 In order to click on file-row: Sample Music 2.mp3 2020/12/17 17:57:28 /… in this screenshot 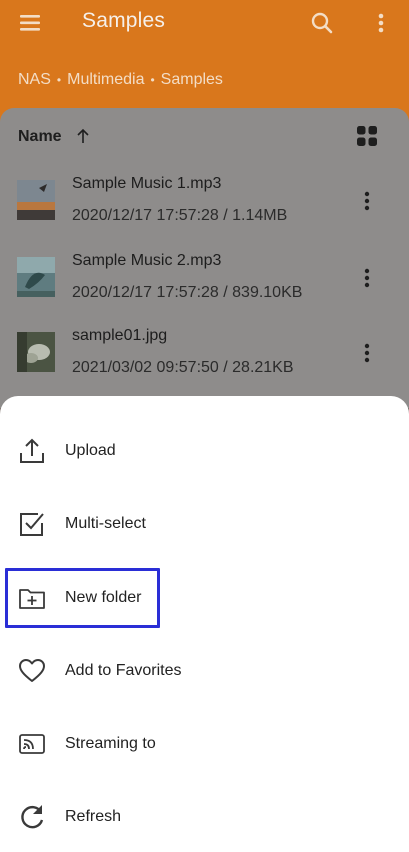, I will do `click(204, 278)`.